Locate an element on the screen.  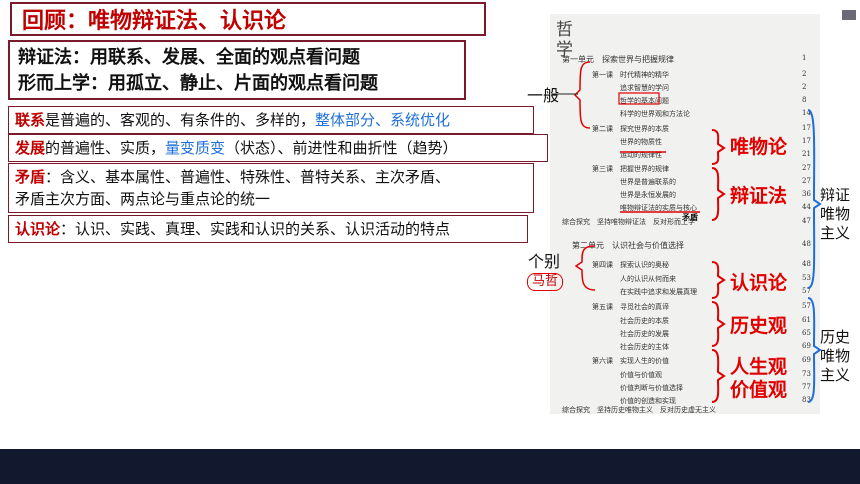
historical-materialism-brace is located at coordinates (814, 350).